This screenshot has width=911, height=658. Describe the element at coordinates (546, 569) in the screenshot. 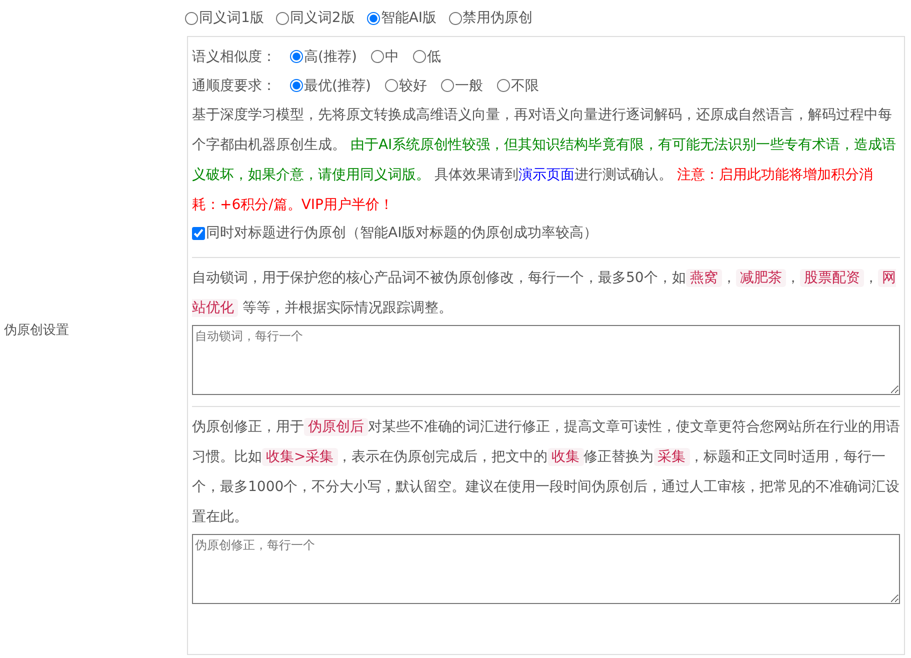

I see `corrections-field: 伪原创修正，每行一个` at that location.